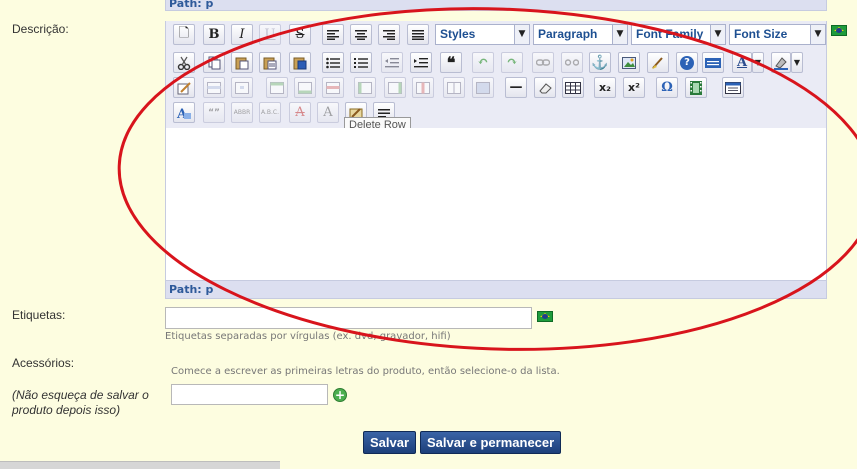 This screenshot has width=857, height=469. What do you see at coordinates (277, 87) in the screenshot?
I see `insert-row-before-icon` at bounding box center [277, 87].